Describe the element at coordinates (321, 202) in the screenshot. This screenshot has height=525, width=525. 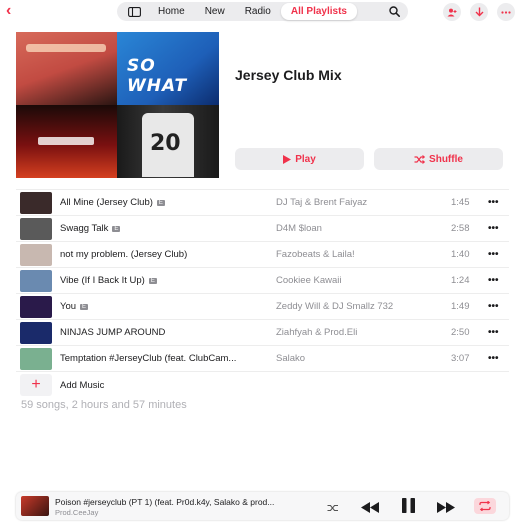
I see `track-artist: DJ Taj & Brent Faiyaz` at that location.